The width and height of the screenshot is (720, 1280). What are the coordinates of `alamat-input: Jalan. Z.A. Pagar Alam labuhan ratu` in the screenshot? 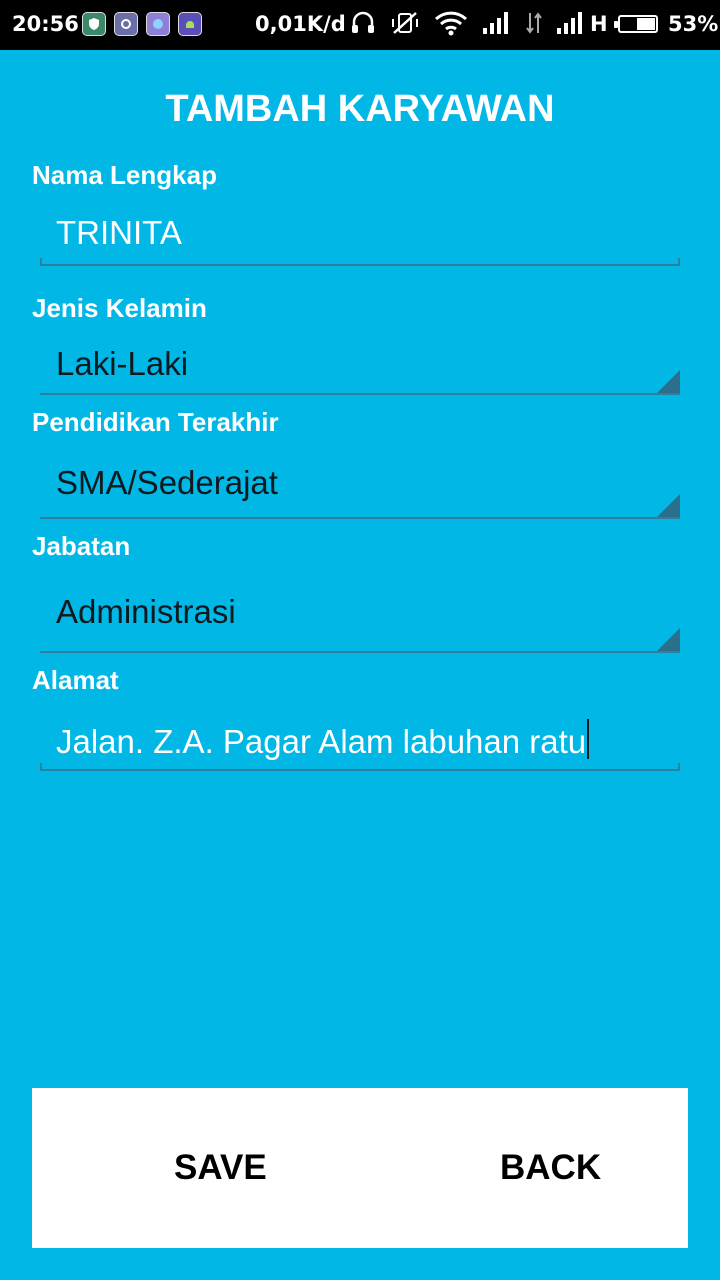 It's located at (323, 740).